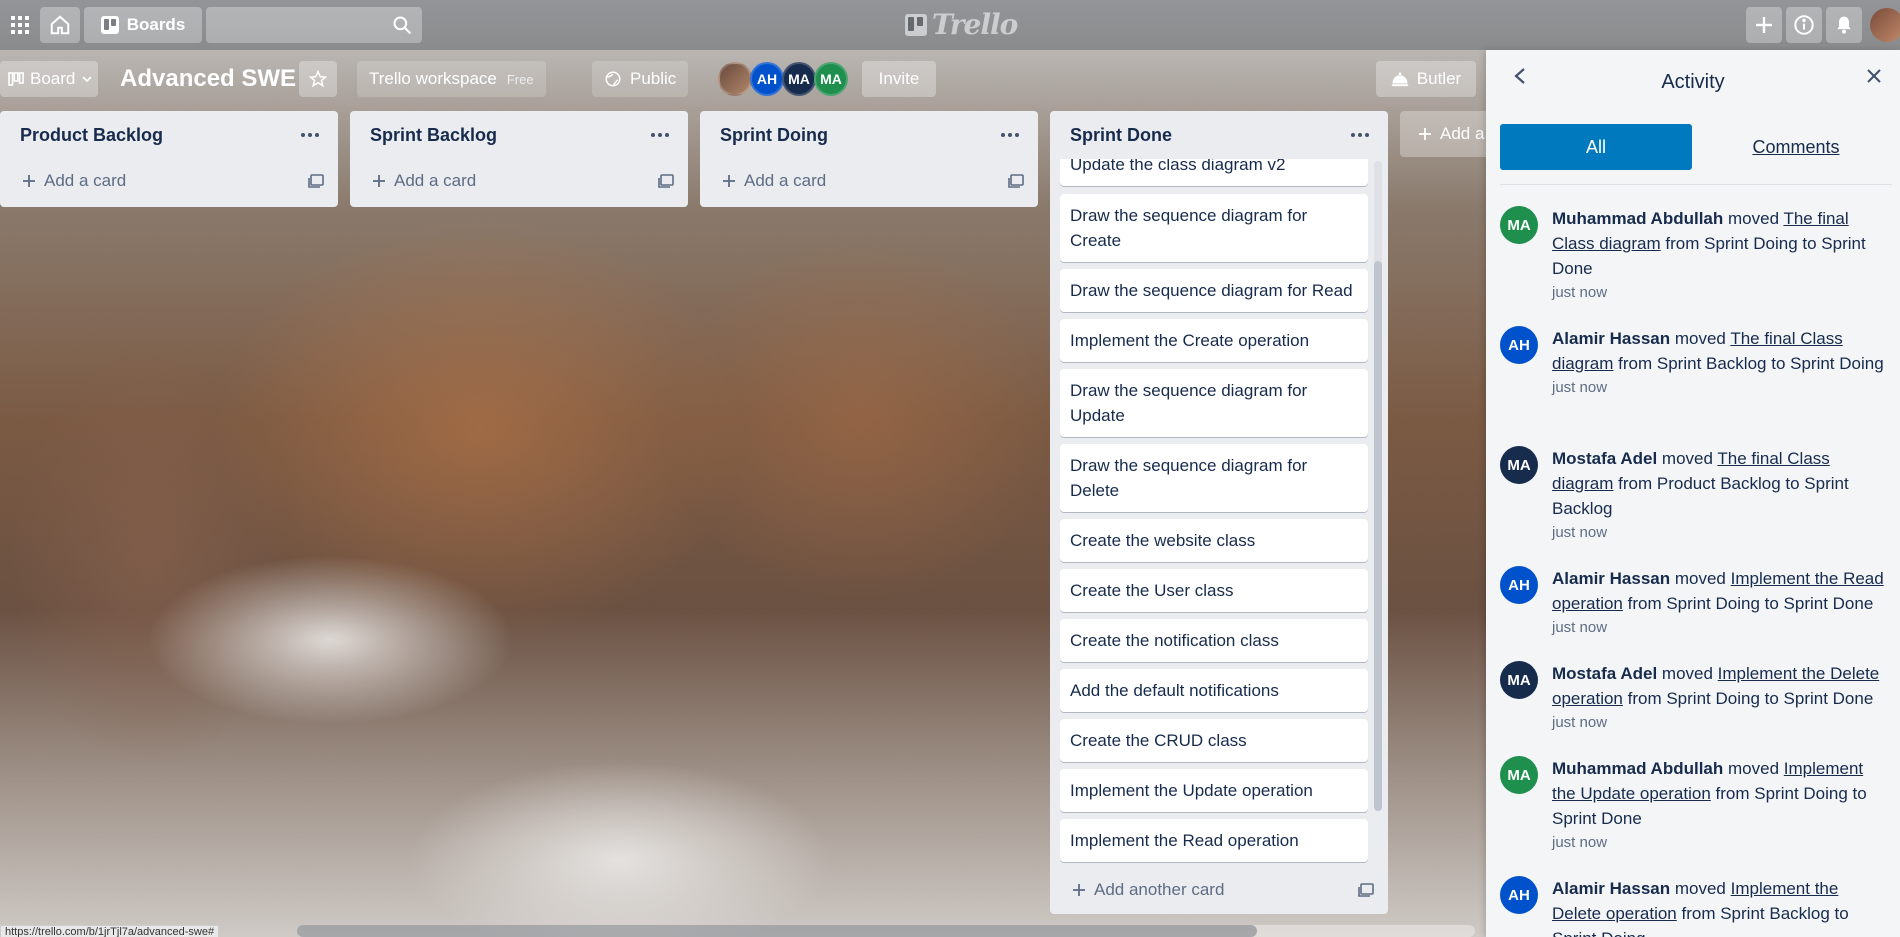 The height and width of the screenshot is (937, 1900). I want to click on card: Create the website class, so click(1214, 540).